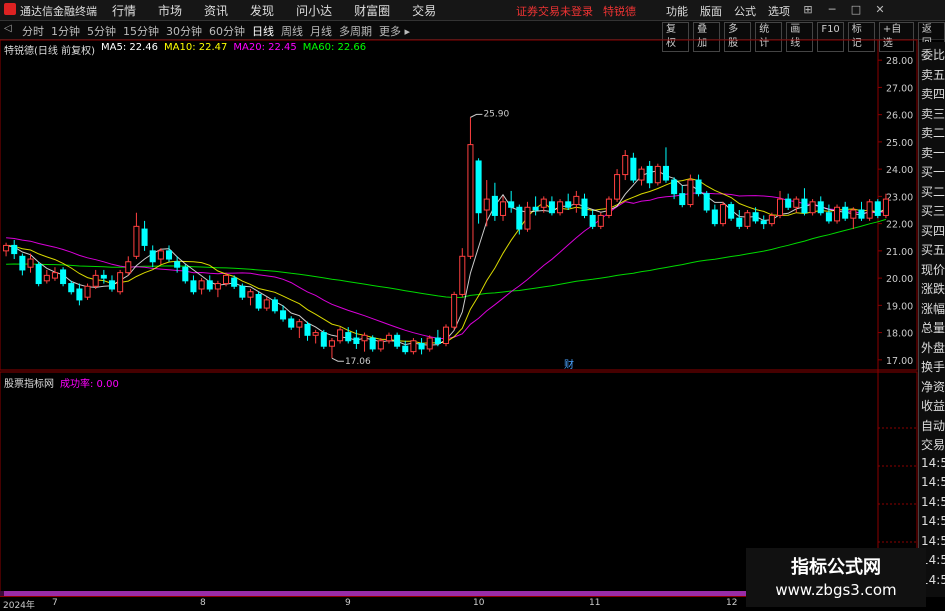 The height and width of the screenshot is (611, 945). What do you see at coordinates (933, 230) in the screenshot?
I see `side-panel-item: 买四` at bounding box center [933, 230].